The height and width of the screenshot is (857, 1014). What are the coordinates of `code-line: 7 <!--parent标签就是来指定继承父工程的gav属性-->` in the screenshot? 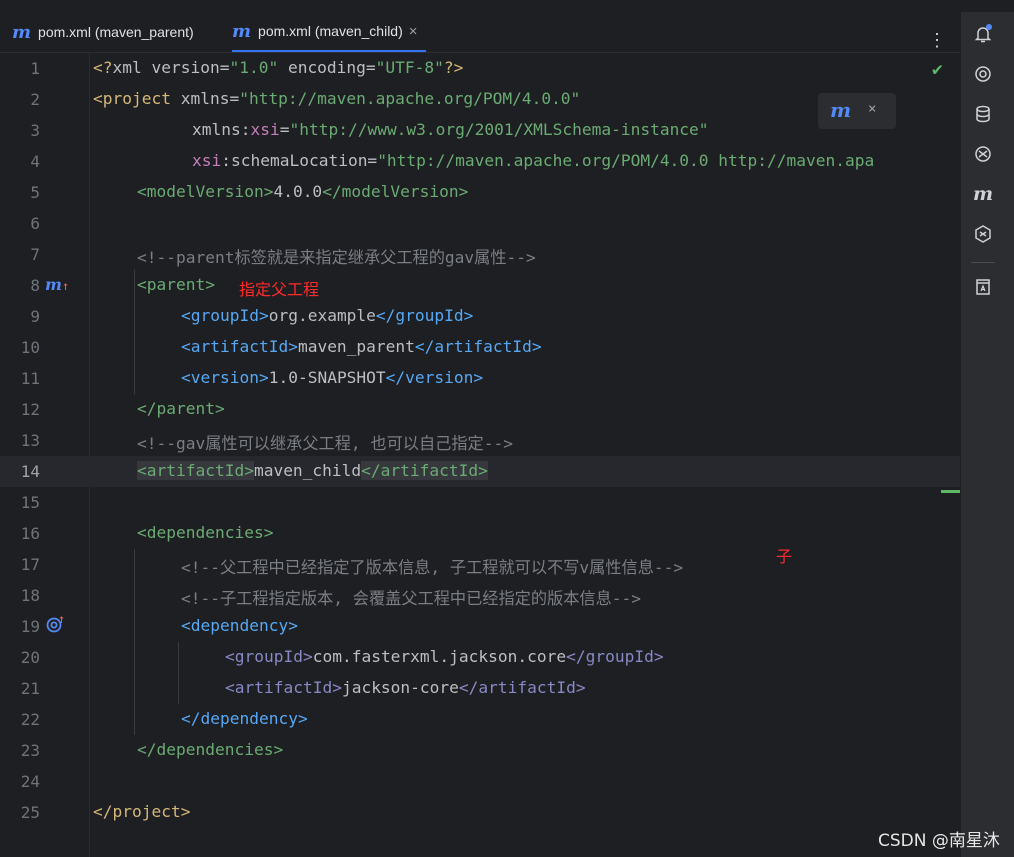 It's located at (480, 254).